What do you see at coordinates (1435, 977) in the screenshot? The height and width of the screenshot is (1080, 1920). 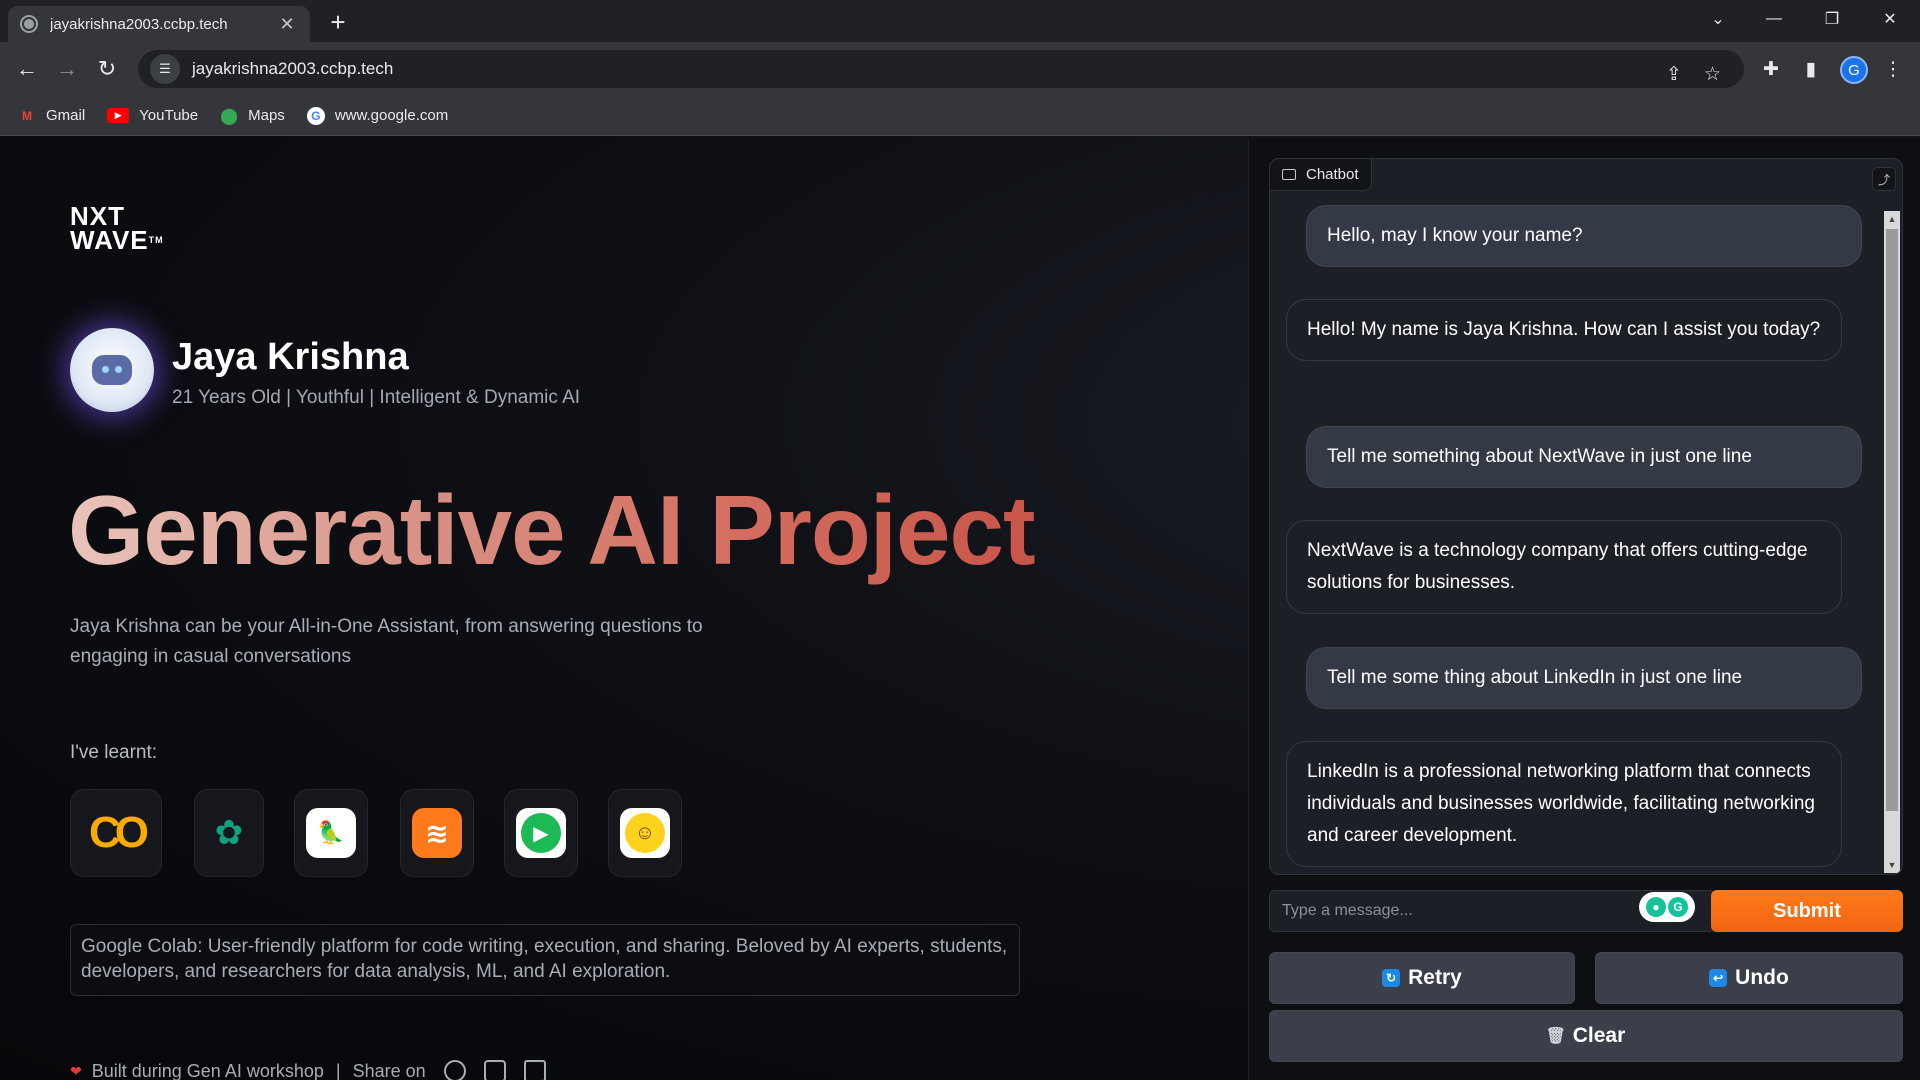 I see `retry-label: Retry` at bounding box center [1435, 977].